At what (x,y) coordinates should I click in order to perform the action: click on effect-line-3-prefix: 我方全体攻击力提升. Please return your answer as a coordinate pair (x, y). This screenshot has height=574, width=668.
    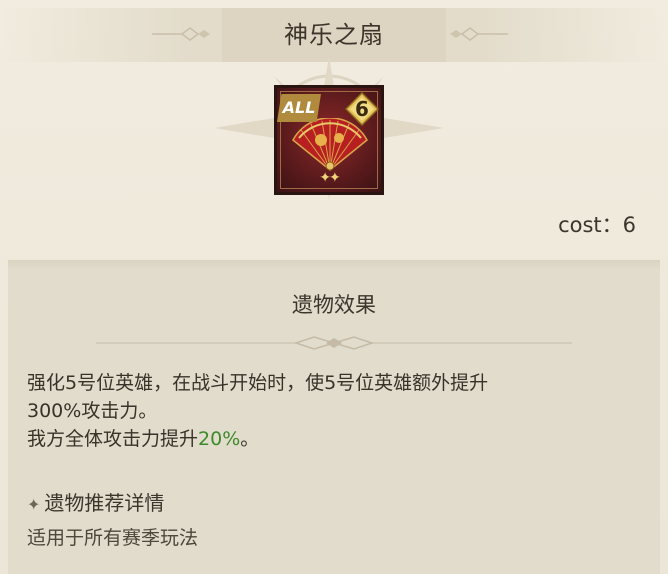
    Looking at the image, I should click on (113, 439).